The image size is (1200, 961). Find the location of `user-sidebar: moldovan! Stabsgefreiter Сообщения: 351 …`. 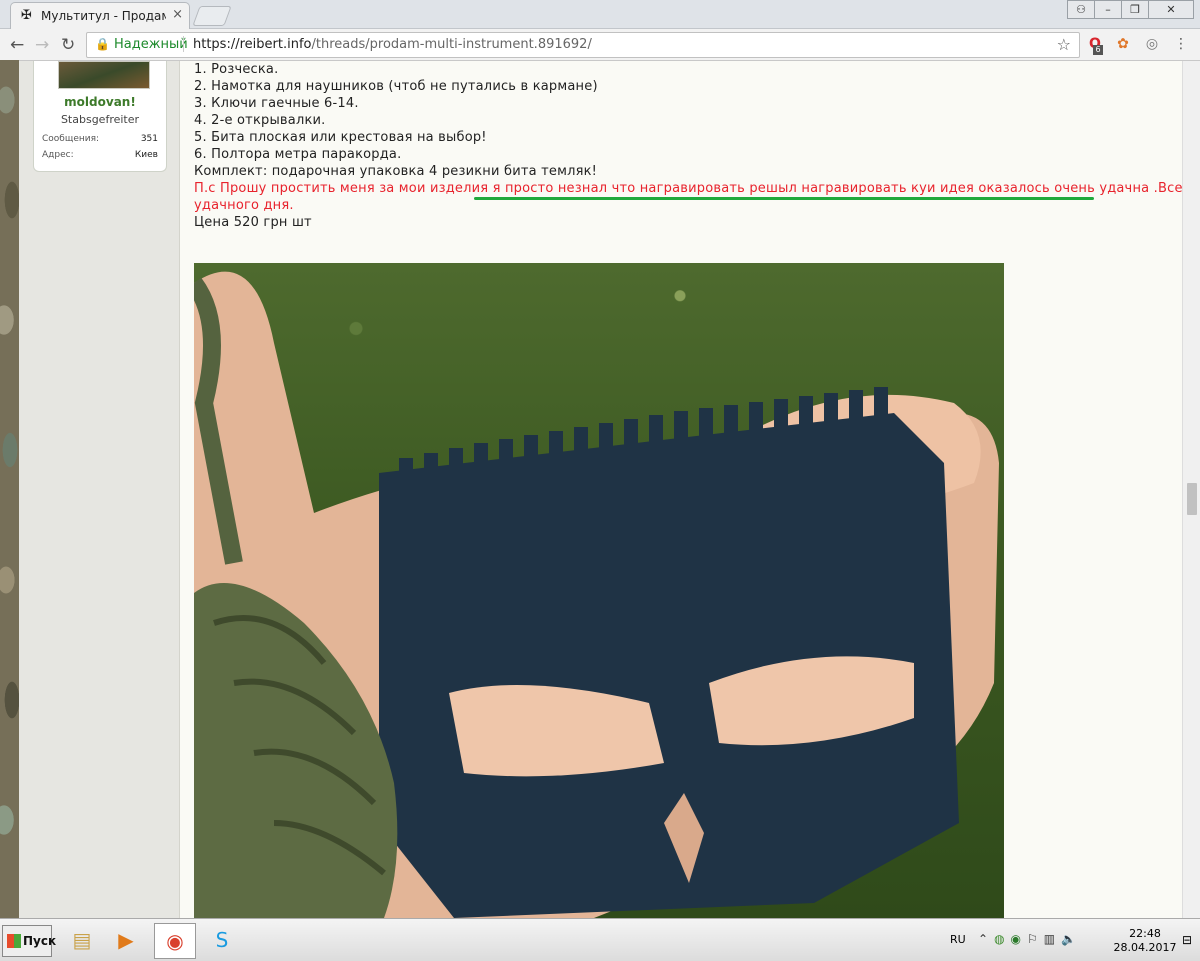

user-sidebar: moldovan! Stabsgefreiter Сообщения: 351 … is located at coordinates (99, 489).